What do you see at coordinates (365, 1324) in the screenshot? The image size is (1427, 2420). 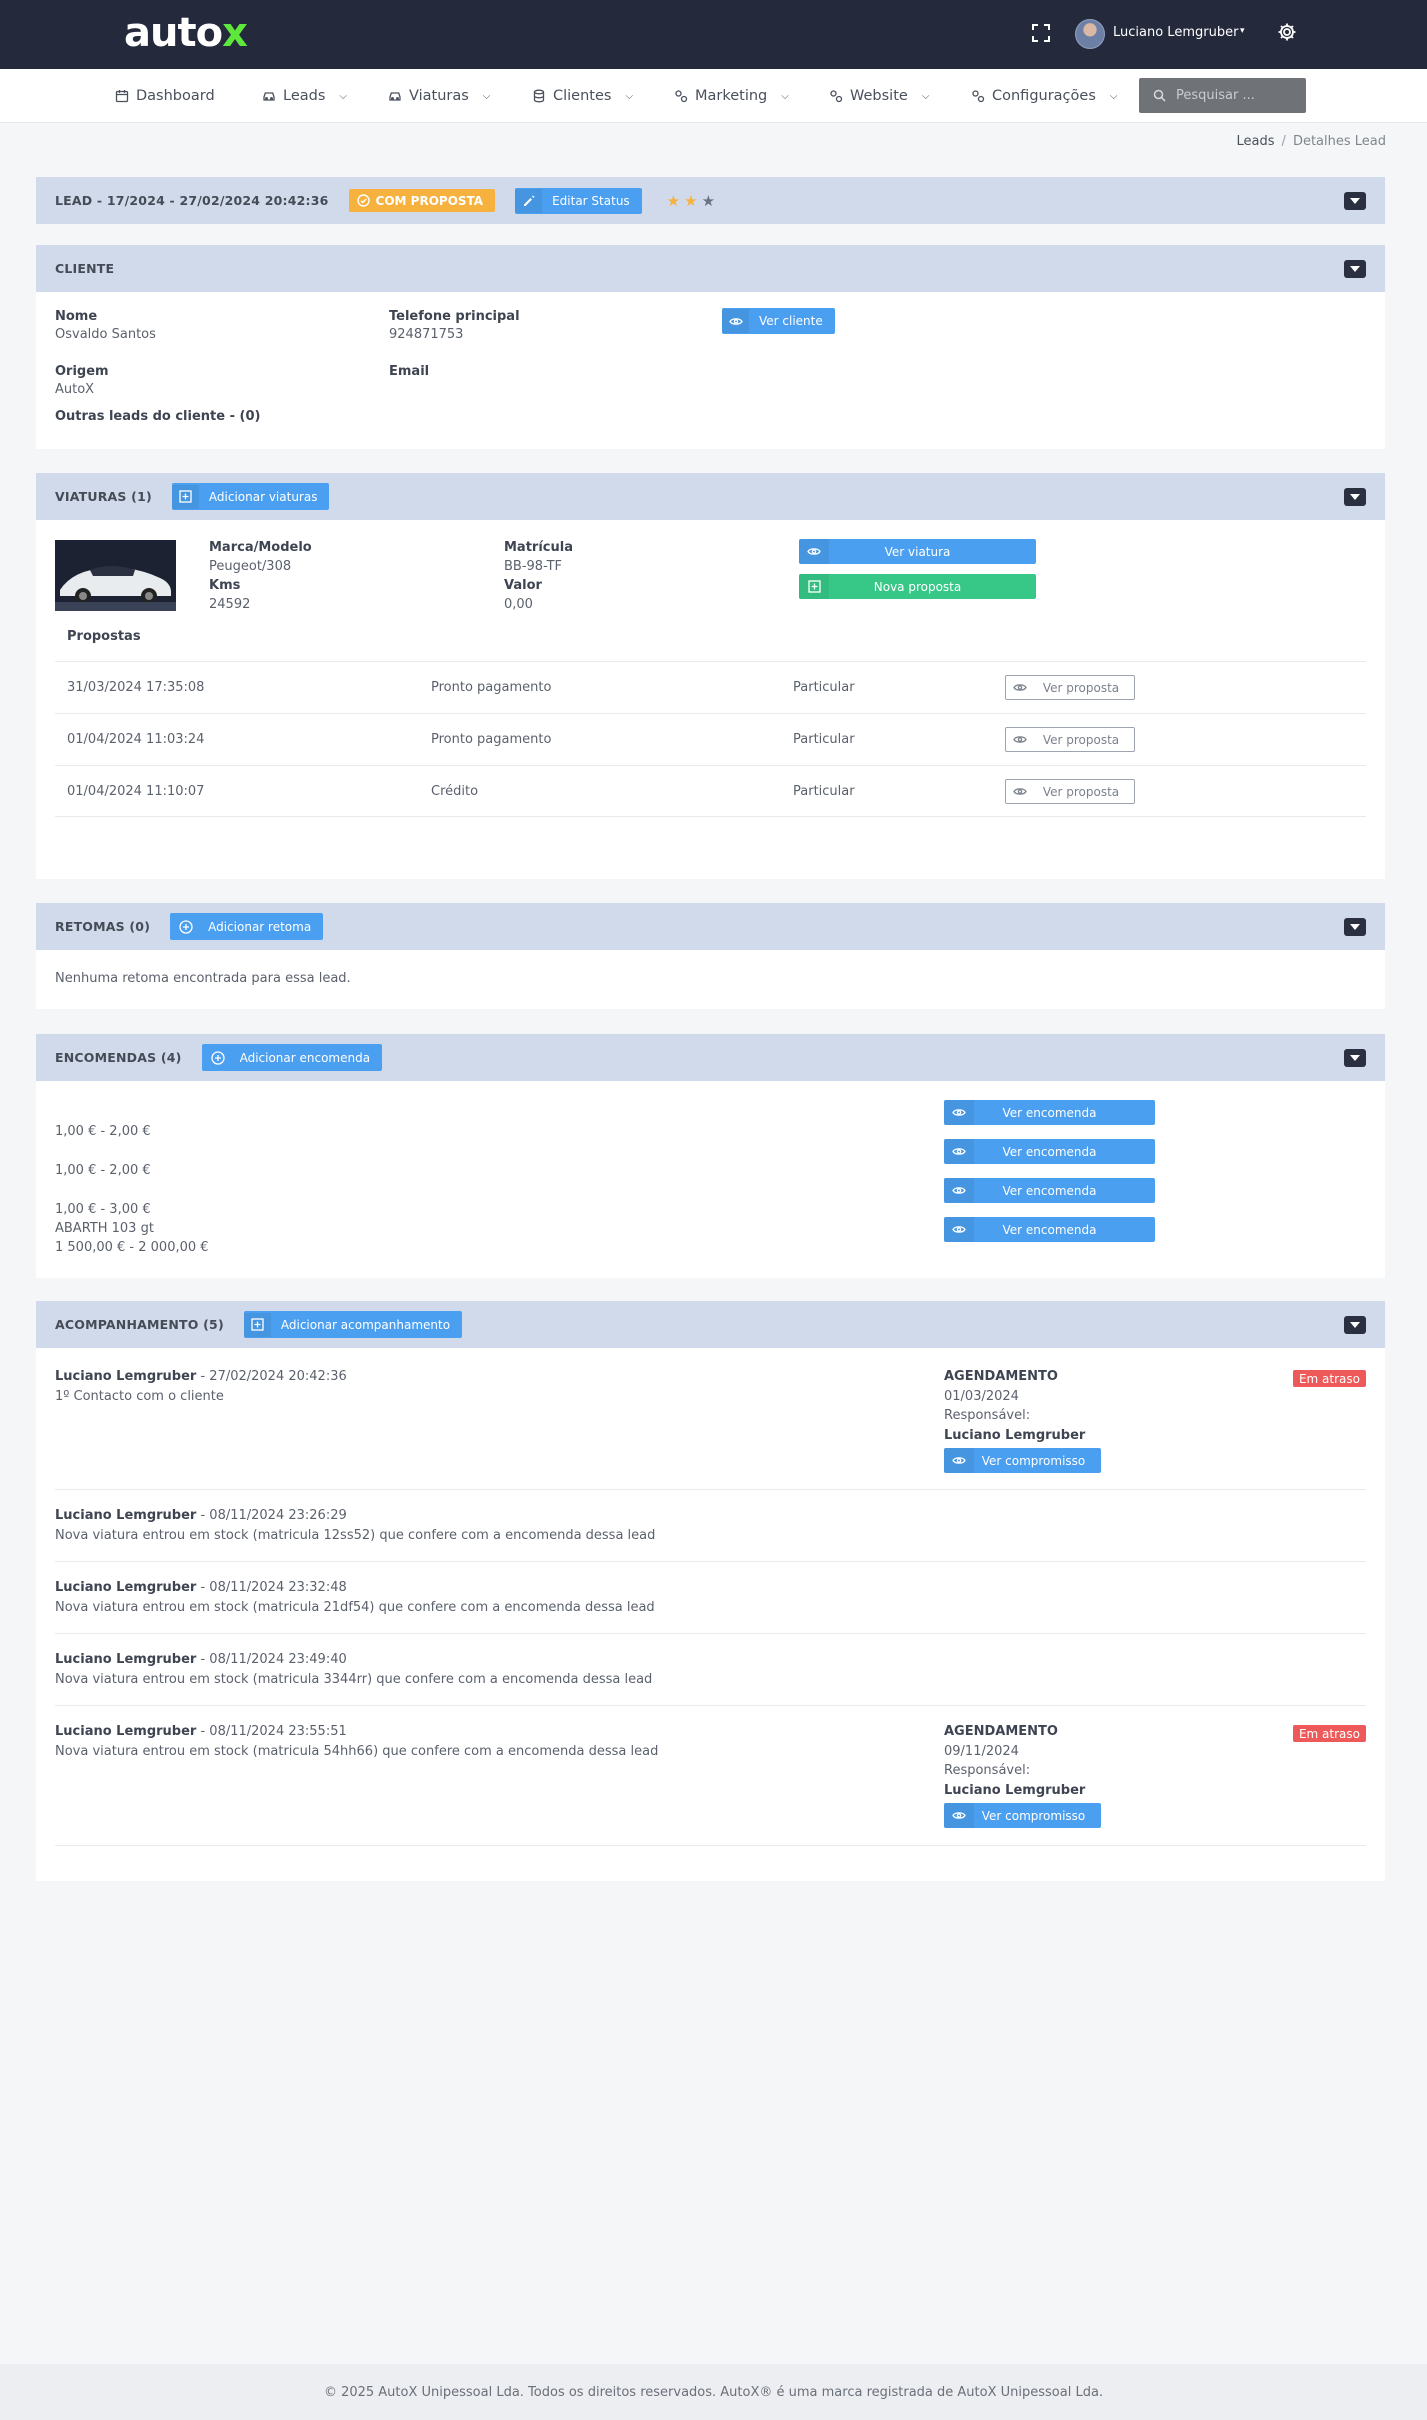 I see `adicionar-acompanhamento-label: Adicionar acompanhamento` at bounding box center [365, 1324].